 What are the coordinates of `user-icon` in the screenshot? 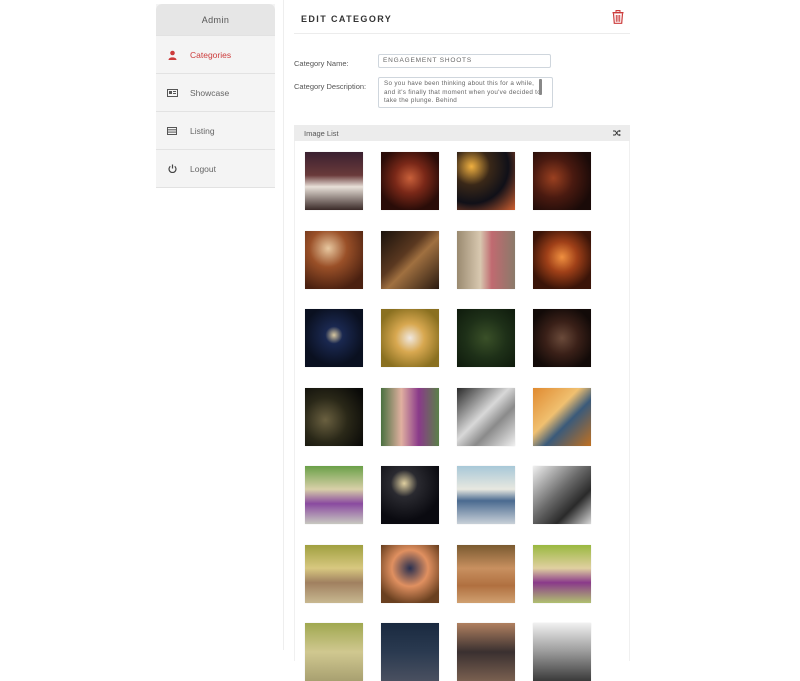 It's located at (172, 55).